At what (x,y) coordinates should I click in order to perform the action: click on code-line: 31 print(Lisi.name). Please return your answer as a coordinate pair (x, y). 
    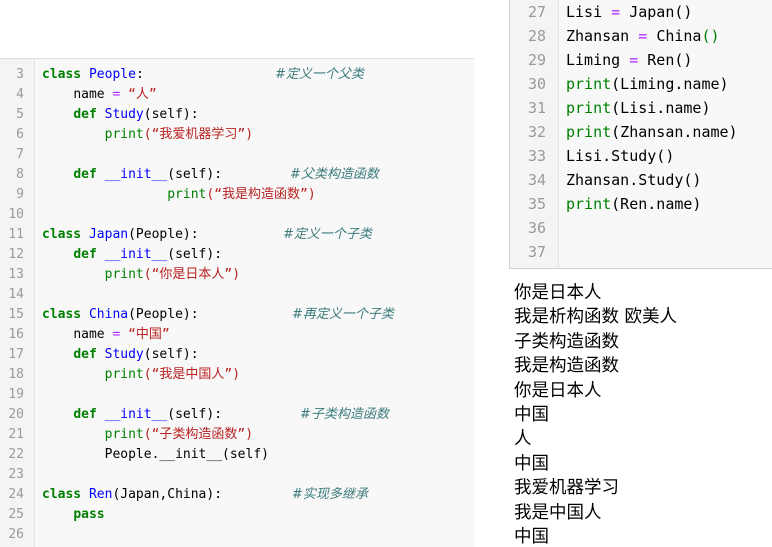
    Looking at the image, I should click on (641, 108).